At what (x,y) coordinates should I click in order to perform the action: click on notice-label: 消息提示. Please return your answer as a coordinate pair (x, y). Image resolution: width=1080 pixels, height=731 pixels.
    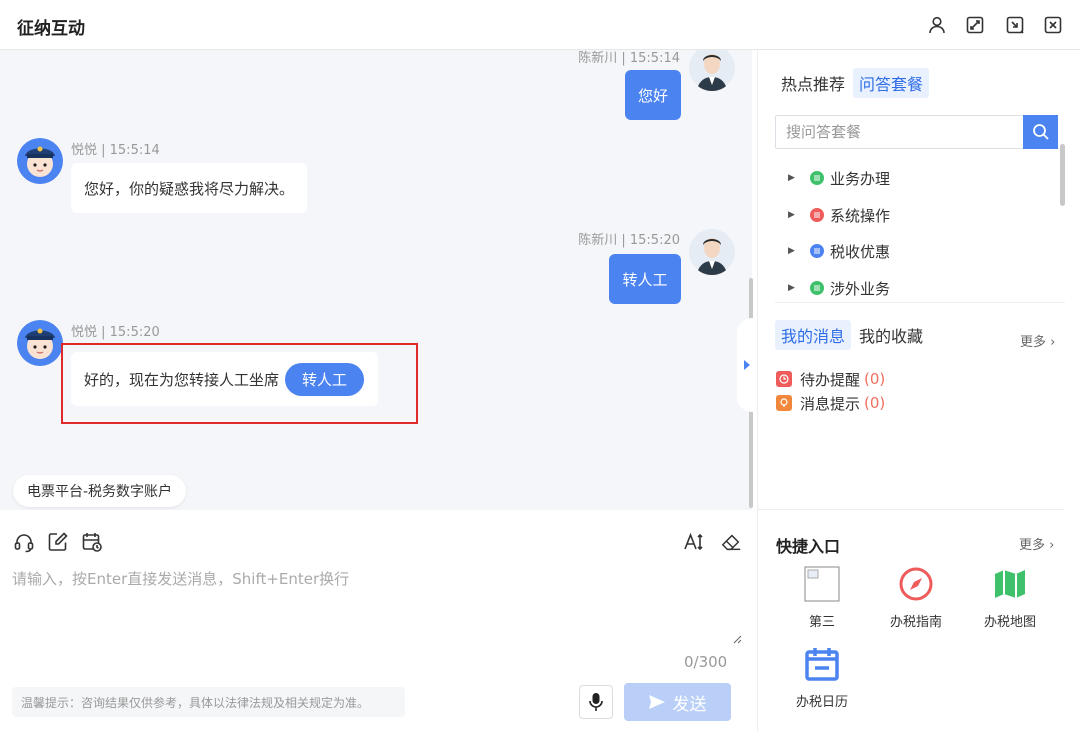
    Looking at the image, I should click on (830, 403).